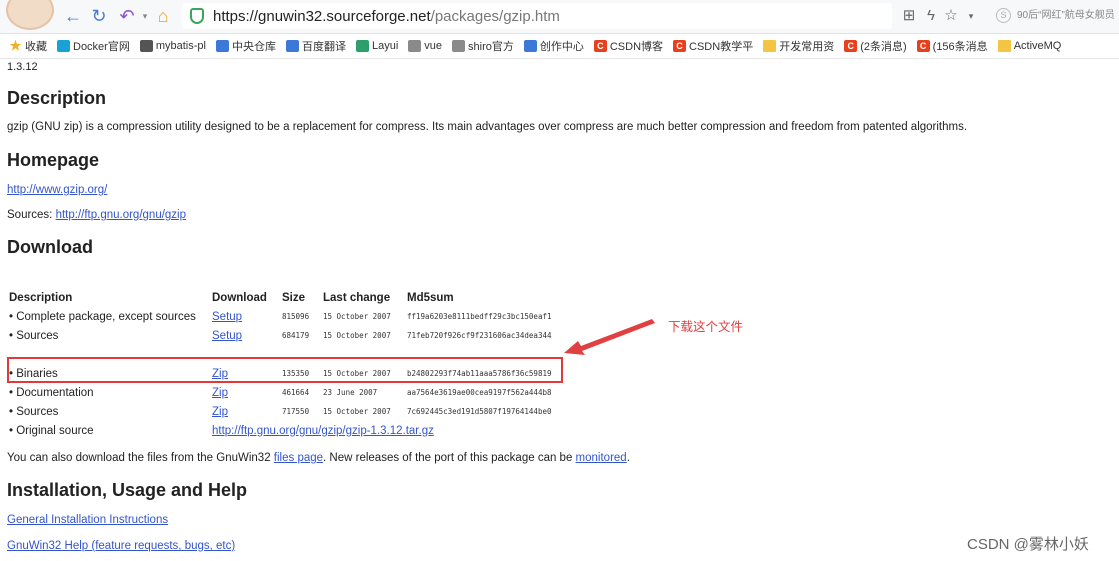 The image size is (1119, 561). What do you see at coordinates (30, 15) in the screenshot?
I see `avatar` at bounding box center [30, 15].